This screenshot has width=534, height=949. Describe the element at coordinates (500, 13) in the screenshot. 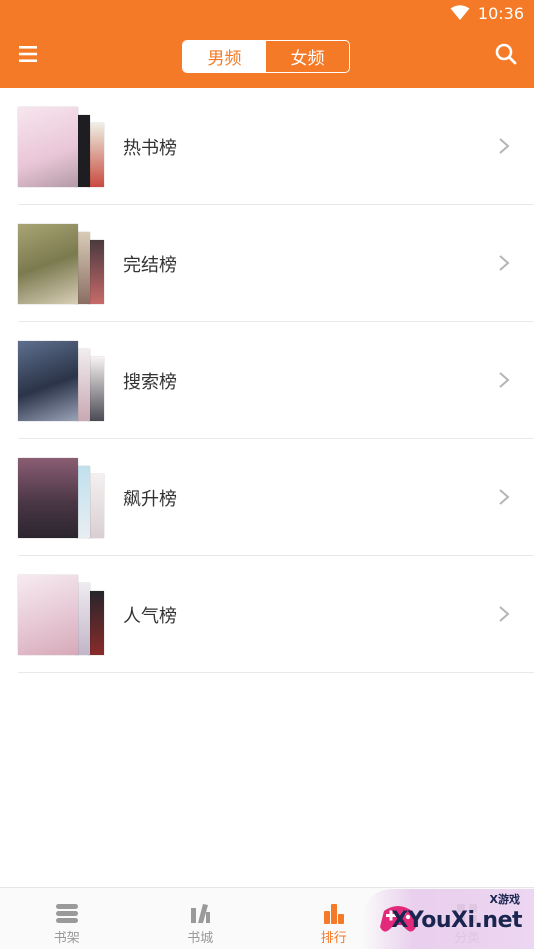

I see `status-time: 10:36` at that location.